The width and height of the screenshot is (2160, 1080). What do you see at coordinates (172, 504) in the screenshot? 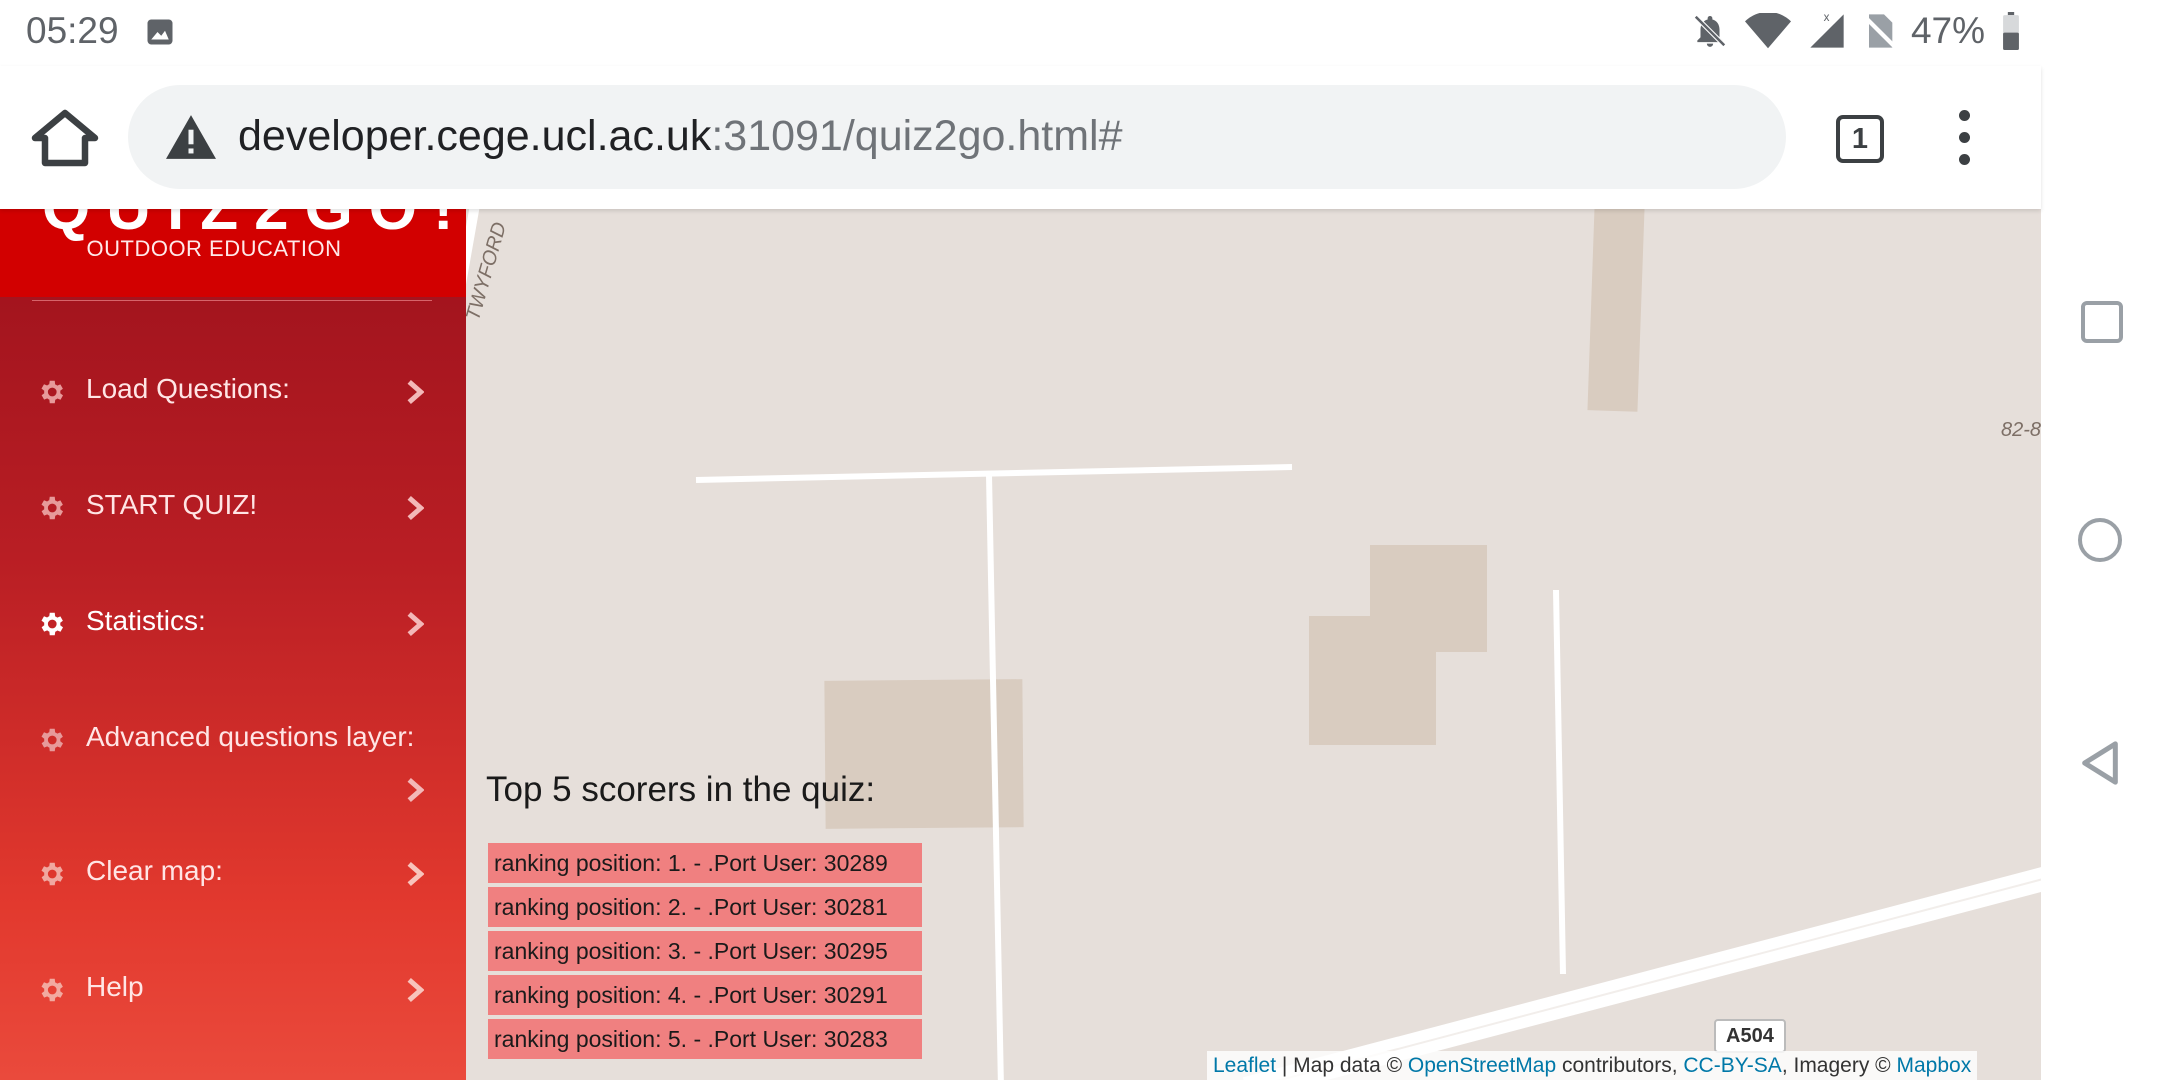
I see `sidebar-item-label: START QUIZ!` at bounding box center [172, 504].